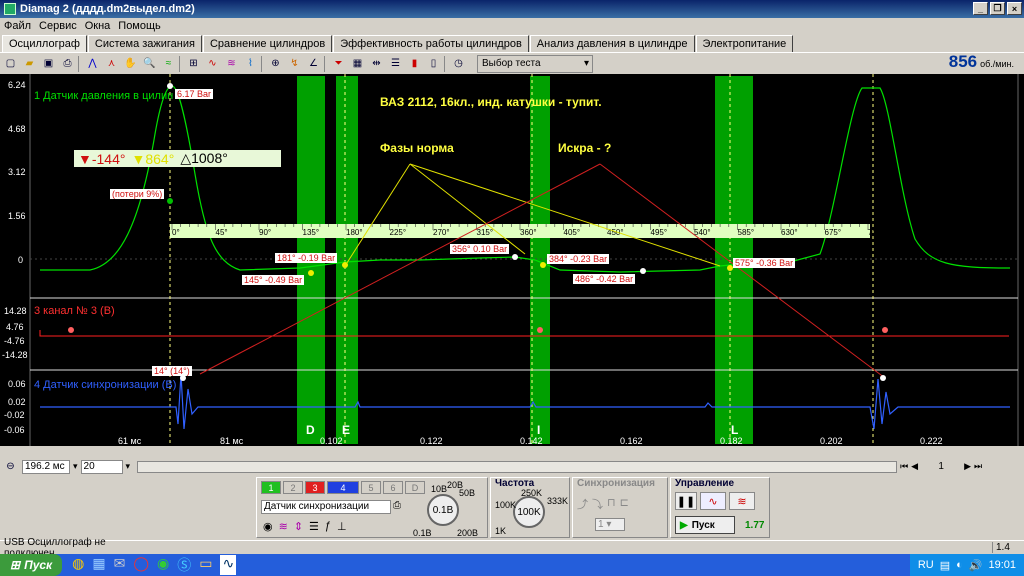  Describe the element at coordinates (582, 504) in the screenshot. I see `rising-edge-icon: ⤴` at that location.